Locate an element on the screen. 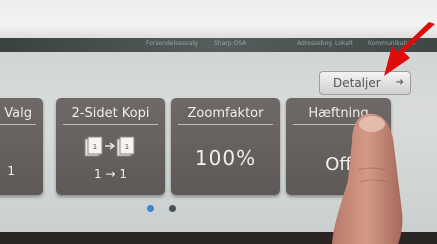 The height and width of the screenshot is (244, 437). tile-zoom: Zoomfaktor 100% is located at coordinates (225, 146).